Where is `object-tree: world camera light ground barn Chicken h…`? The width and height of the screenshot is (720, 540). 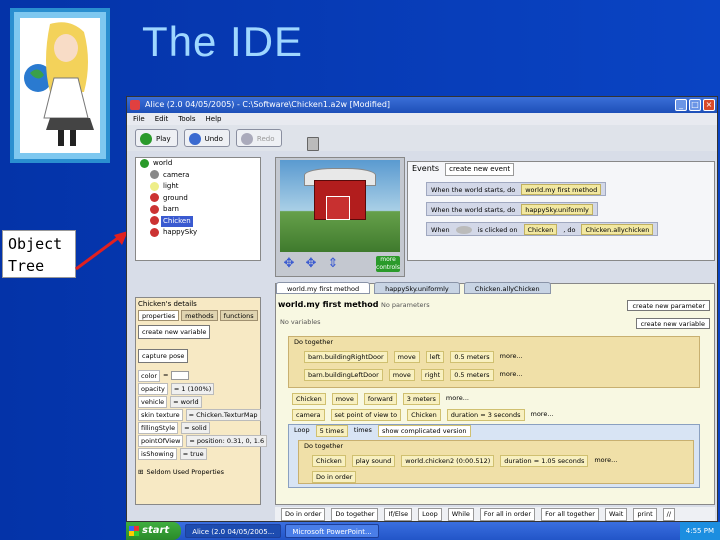 object-tree: world camera light ground barn Chicken h… is located at coordinates (198, 209).